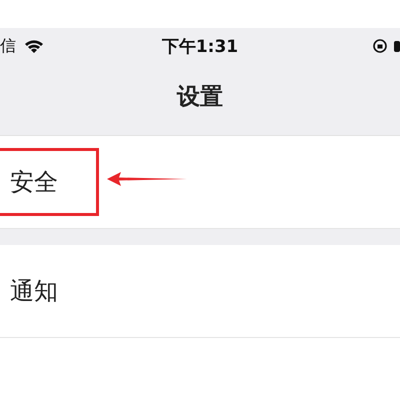  Describe the element at coordinates (29, 182) in the screenshot. I see `settings-item: 安全` at that location.